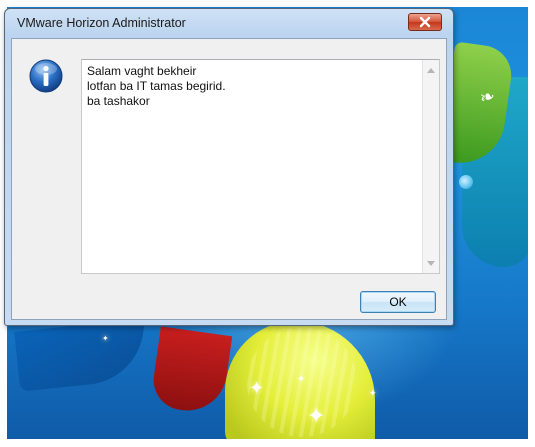 The width and height of the screenshot is (535, 447). Describe the element at coordinates (191, 371) in the screenshot. I see `wallpaper-red-leaf` at that location.